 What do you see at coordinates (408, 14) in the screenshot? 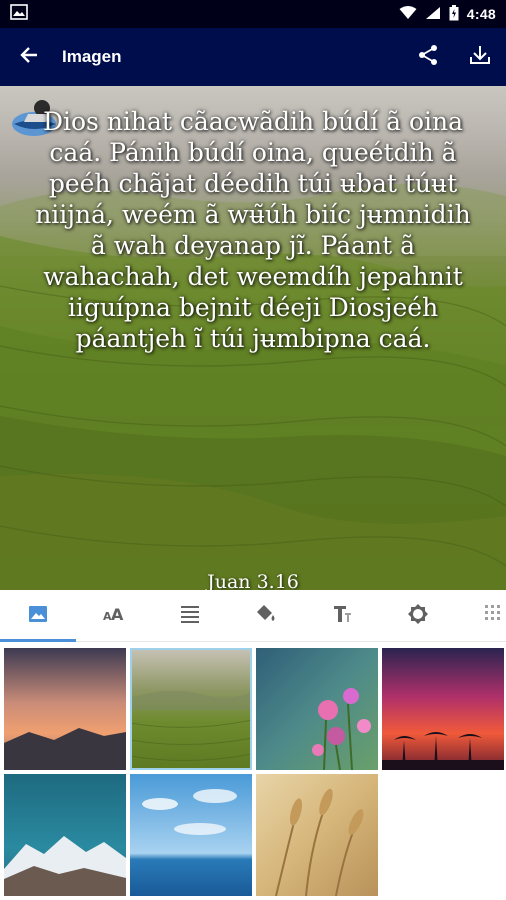
I see `wifi-icon` at bounding box center [408, 14].